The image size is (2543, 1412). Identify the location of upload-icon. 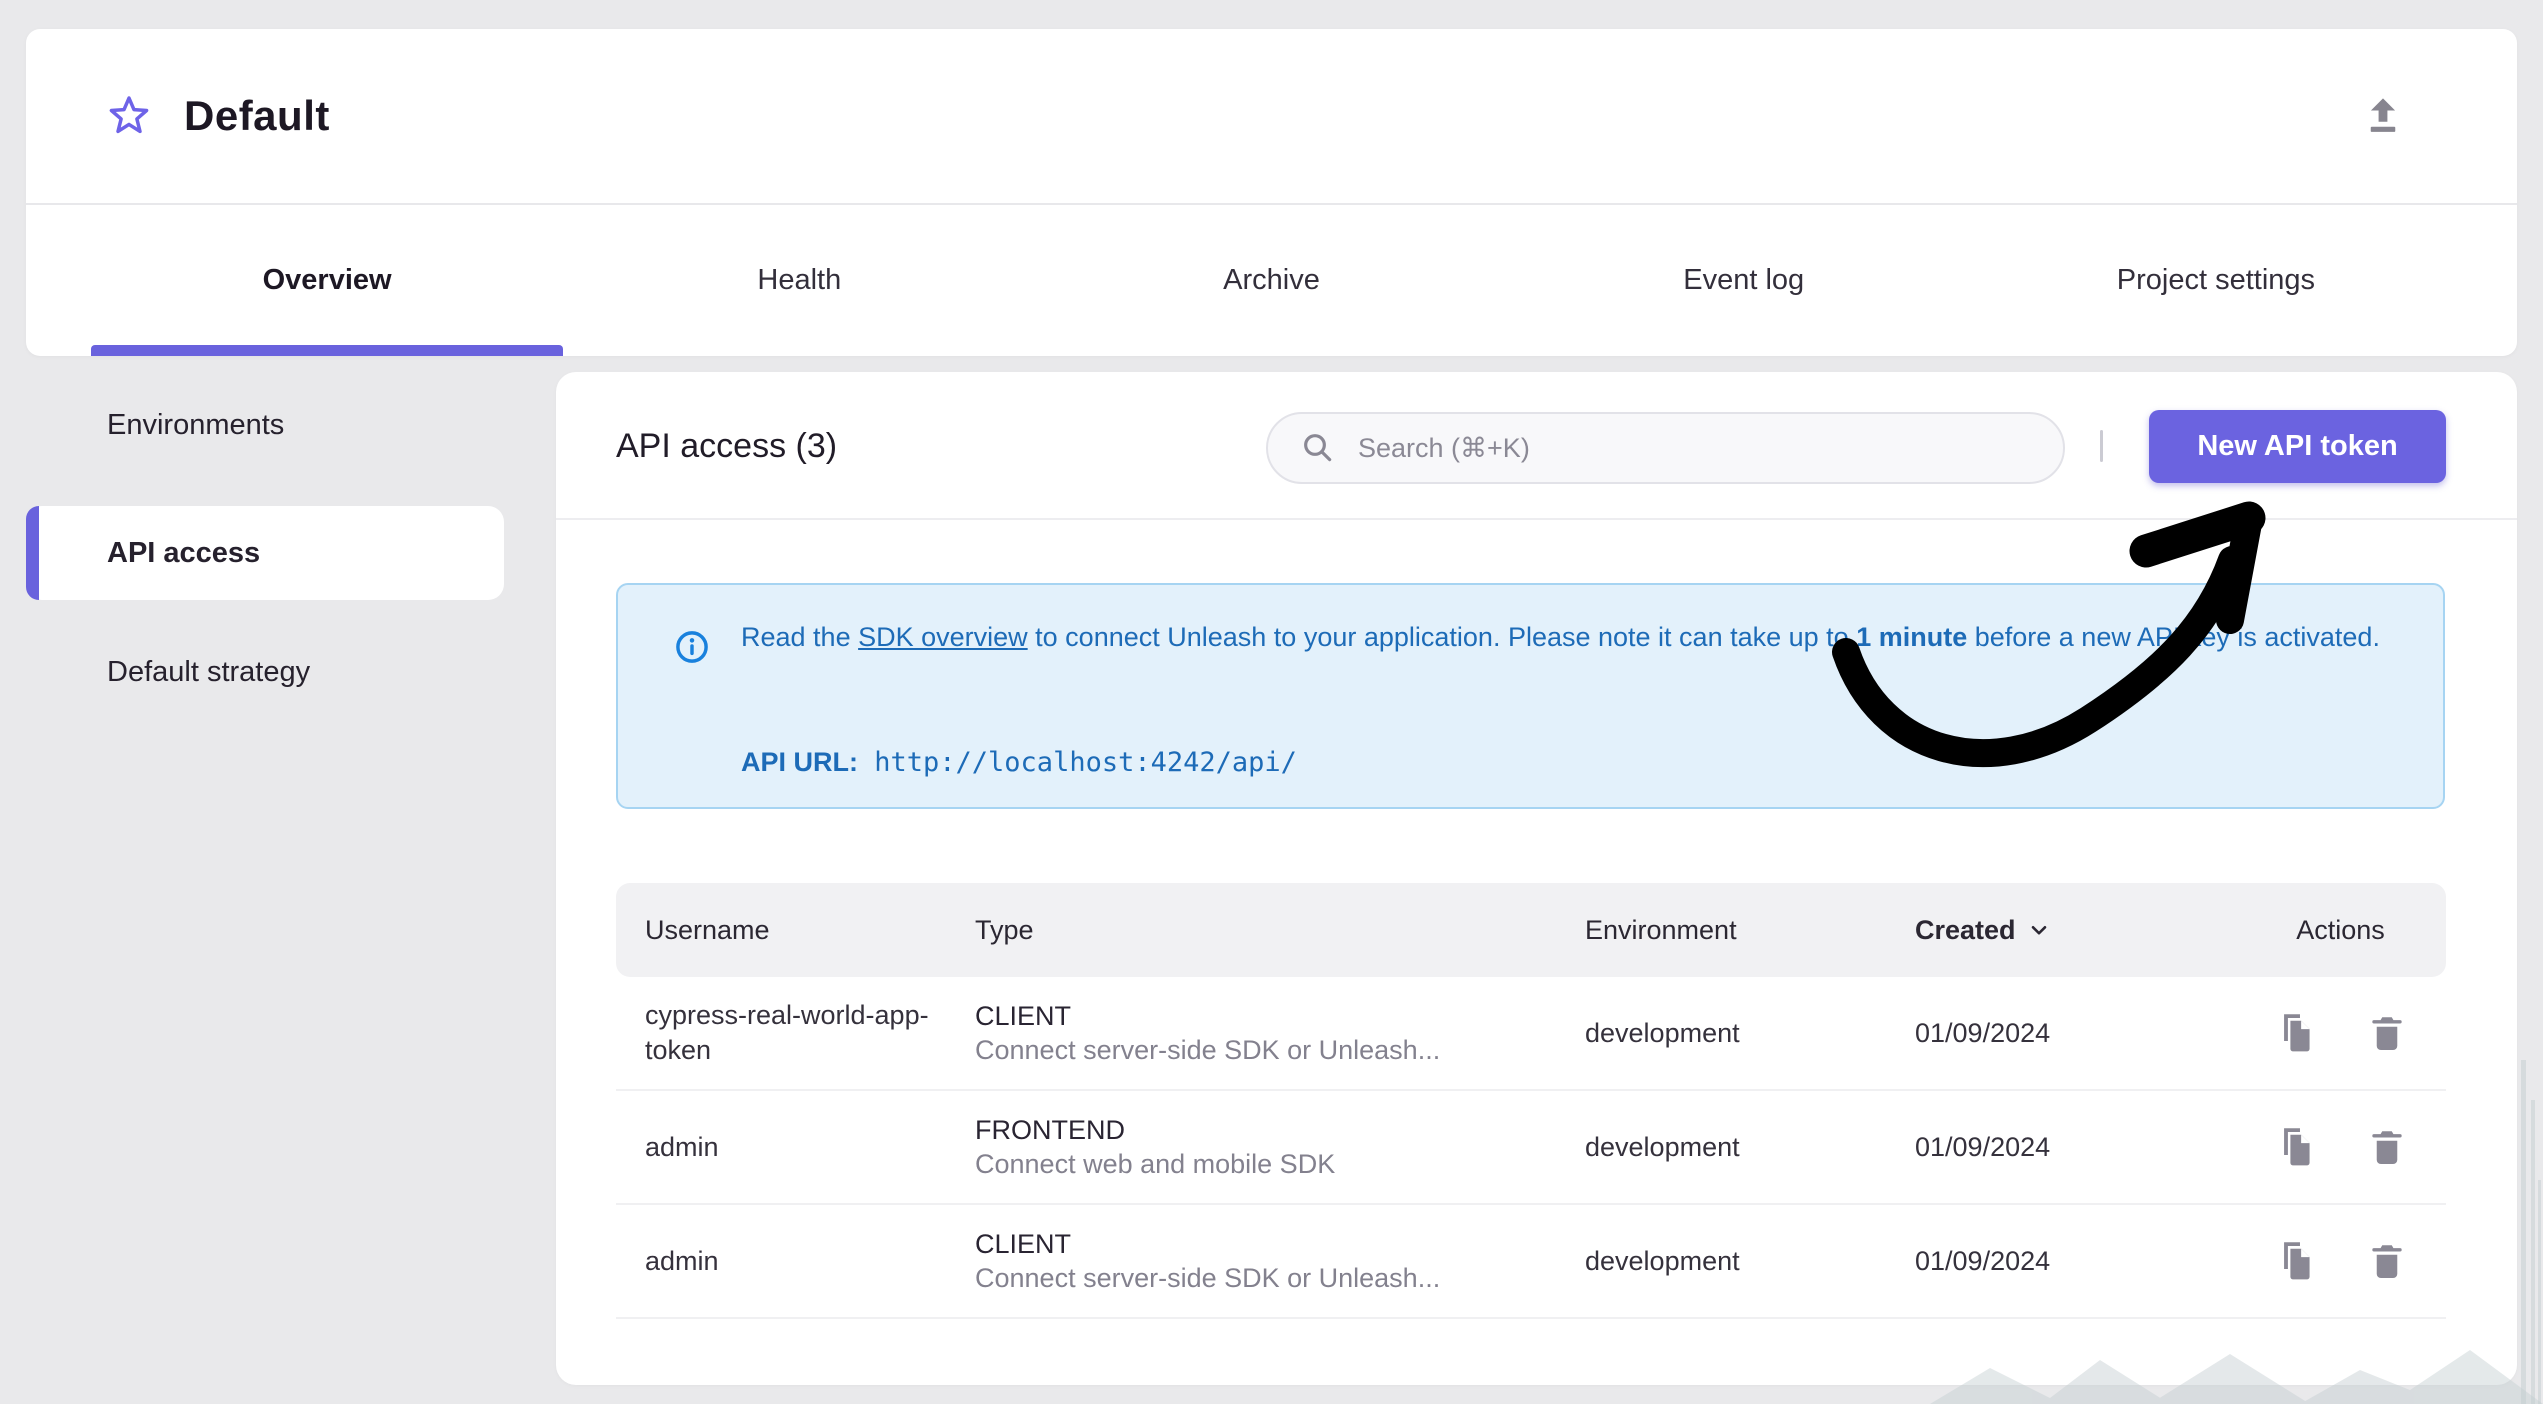
(2383, 115).